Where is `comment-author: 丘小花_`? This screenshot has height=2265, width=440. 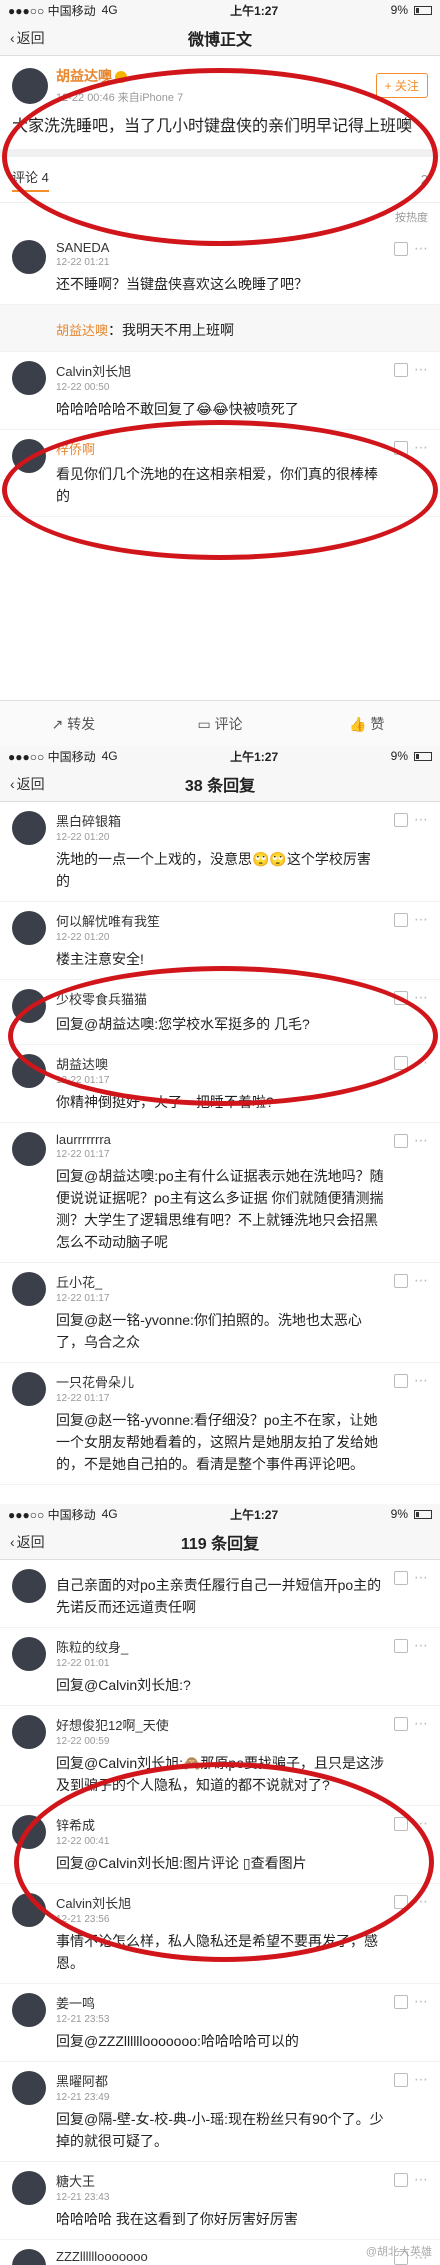 comment-author: 丘小花_ is located at coordinates (220, 1281).